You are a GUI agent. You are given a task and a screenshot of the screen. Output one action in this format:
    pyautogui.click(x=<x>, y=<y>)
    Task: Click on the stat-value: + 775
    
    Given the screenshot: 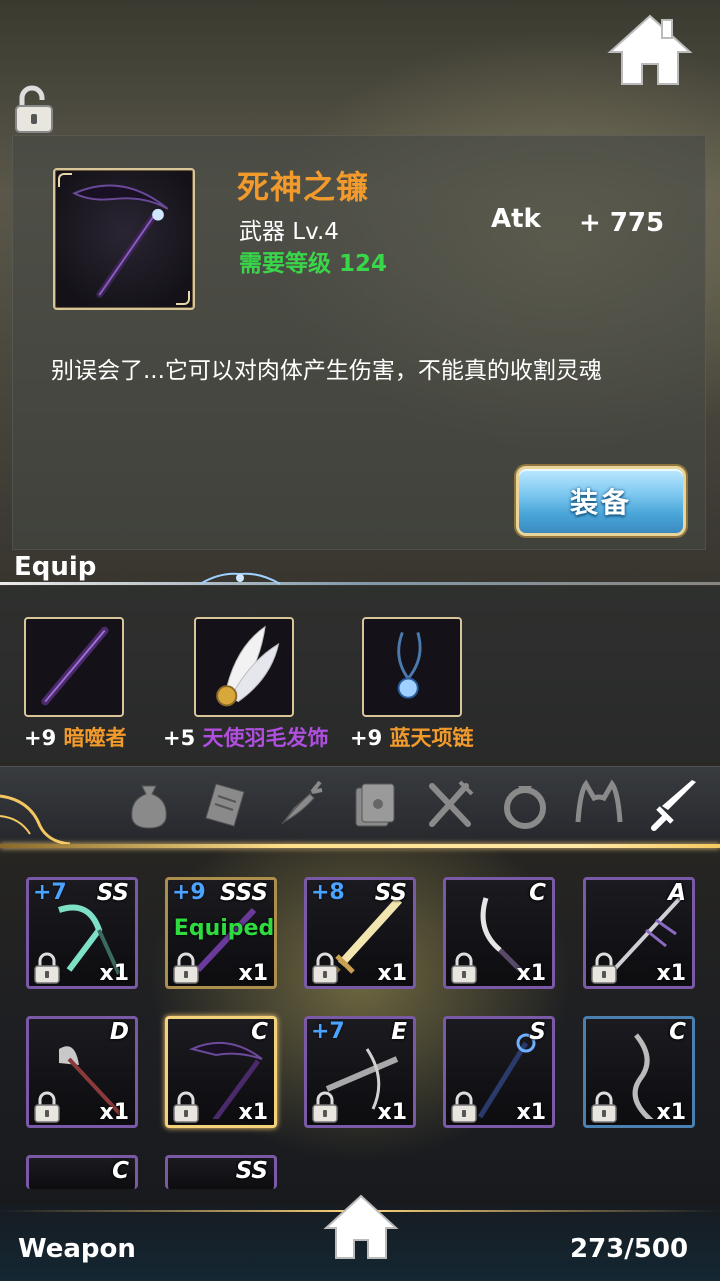 What is the action you would take?
    pyautogui.click(x=622, y=223)
    